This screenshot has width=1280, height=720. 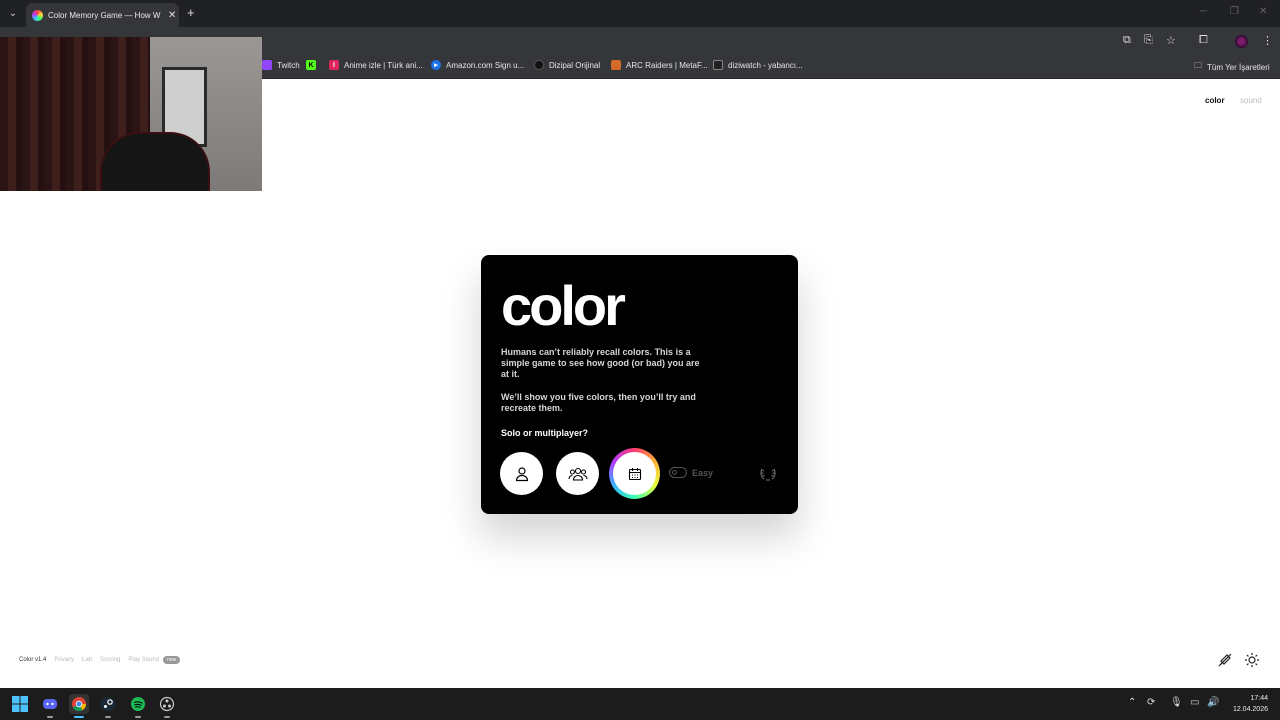 I want to click on diziwatch-icon, so click(x=718, y=65).